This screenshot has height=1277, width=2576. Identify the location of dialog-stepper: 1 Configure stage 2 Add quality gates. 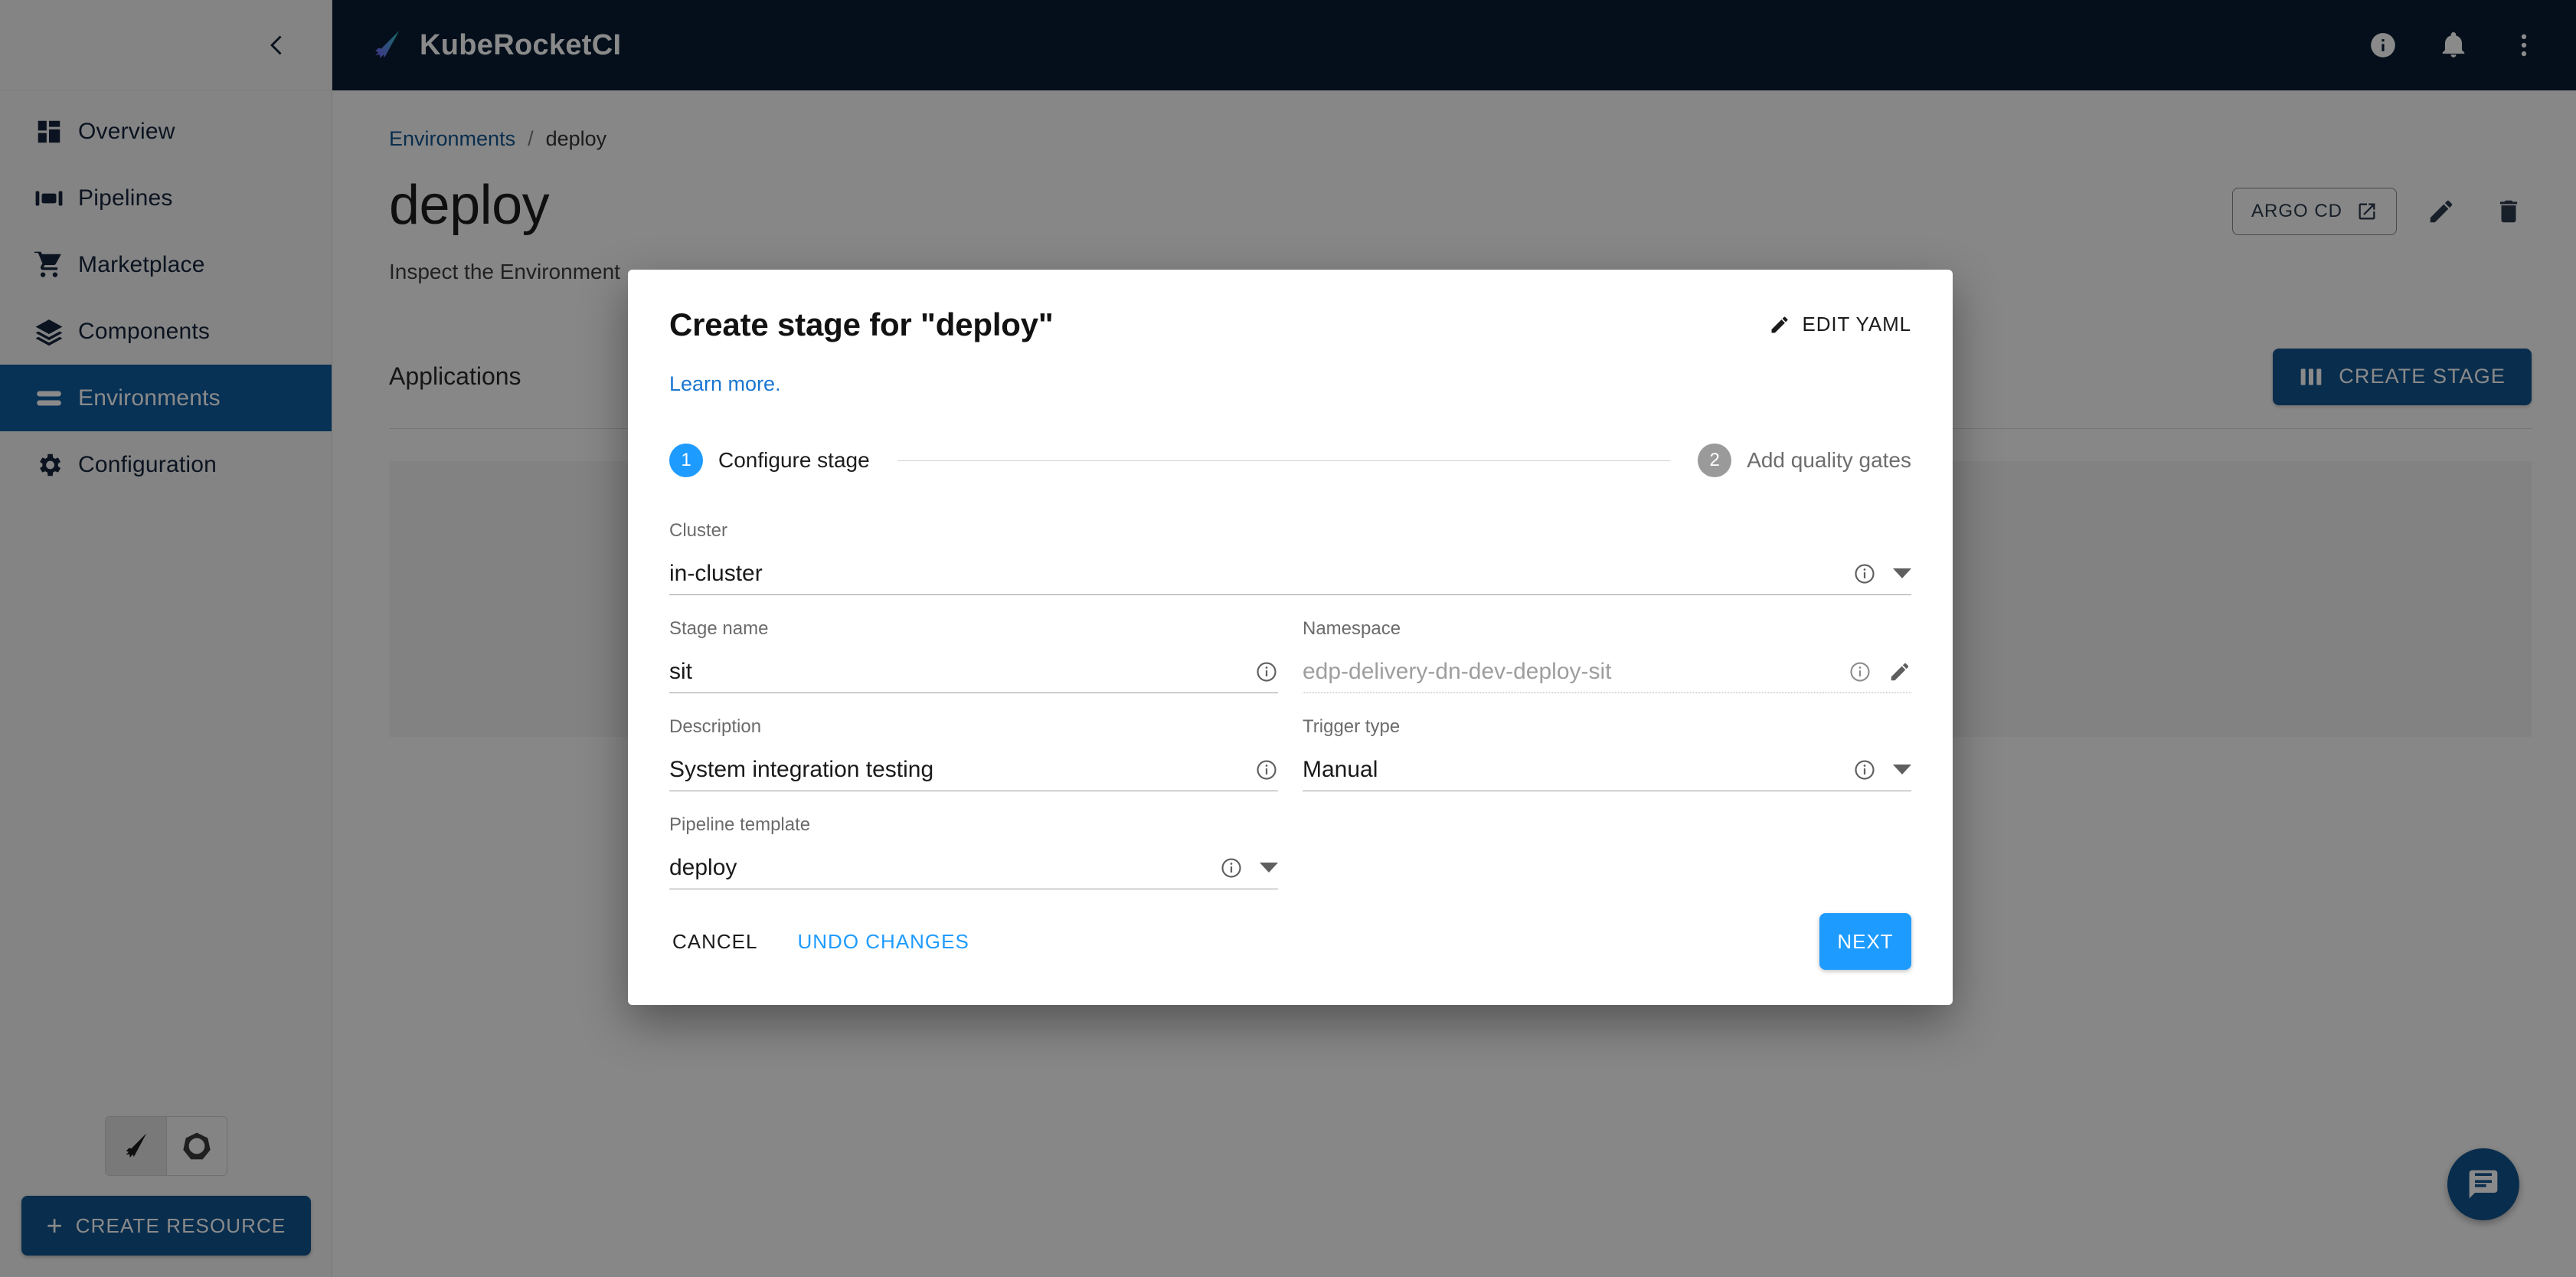
(1290, 461).